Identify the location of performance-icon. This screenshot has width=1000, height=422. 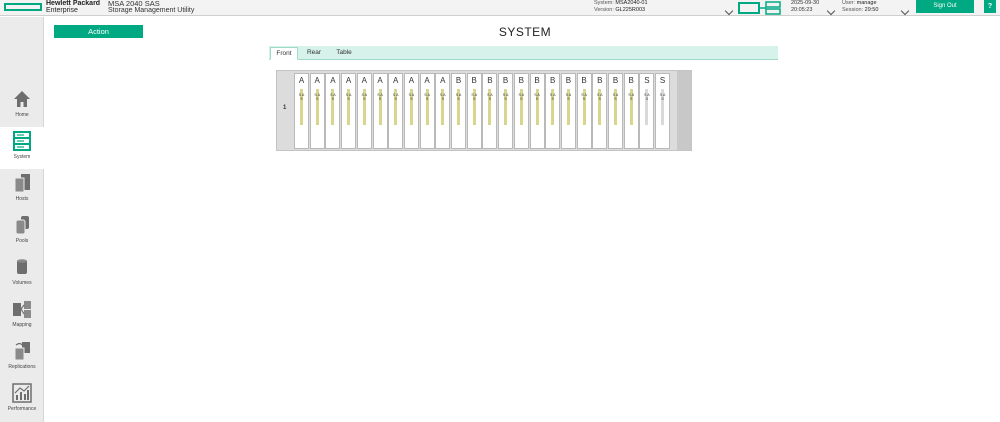
(22, 393).